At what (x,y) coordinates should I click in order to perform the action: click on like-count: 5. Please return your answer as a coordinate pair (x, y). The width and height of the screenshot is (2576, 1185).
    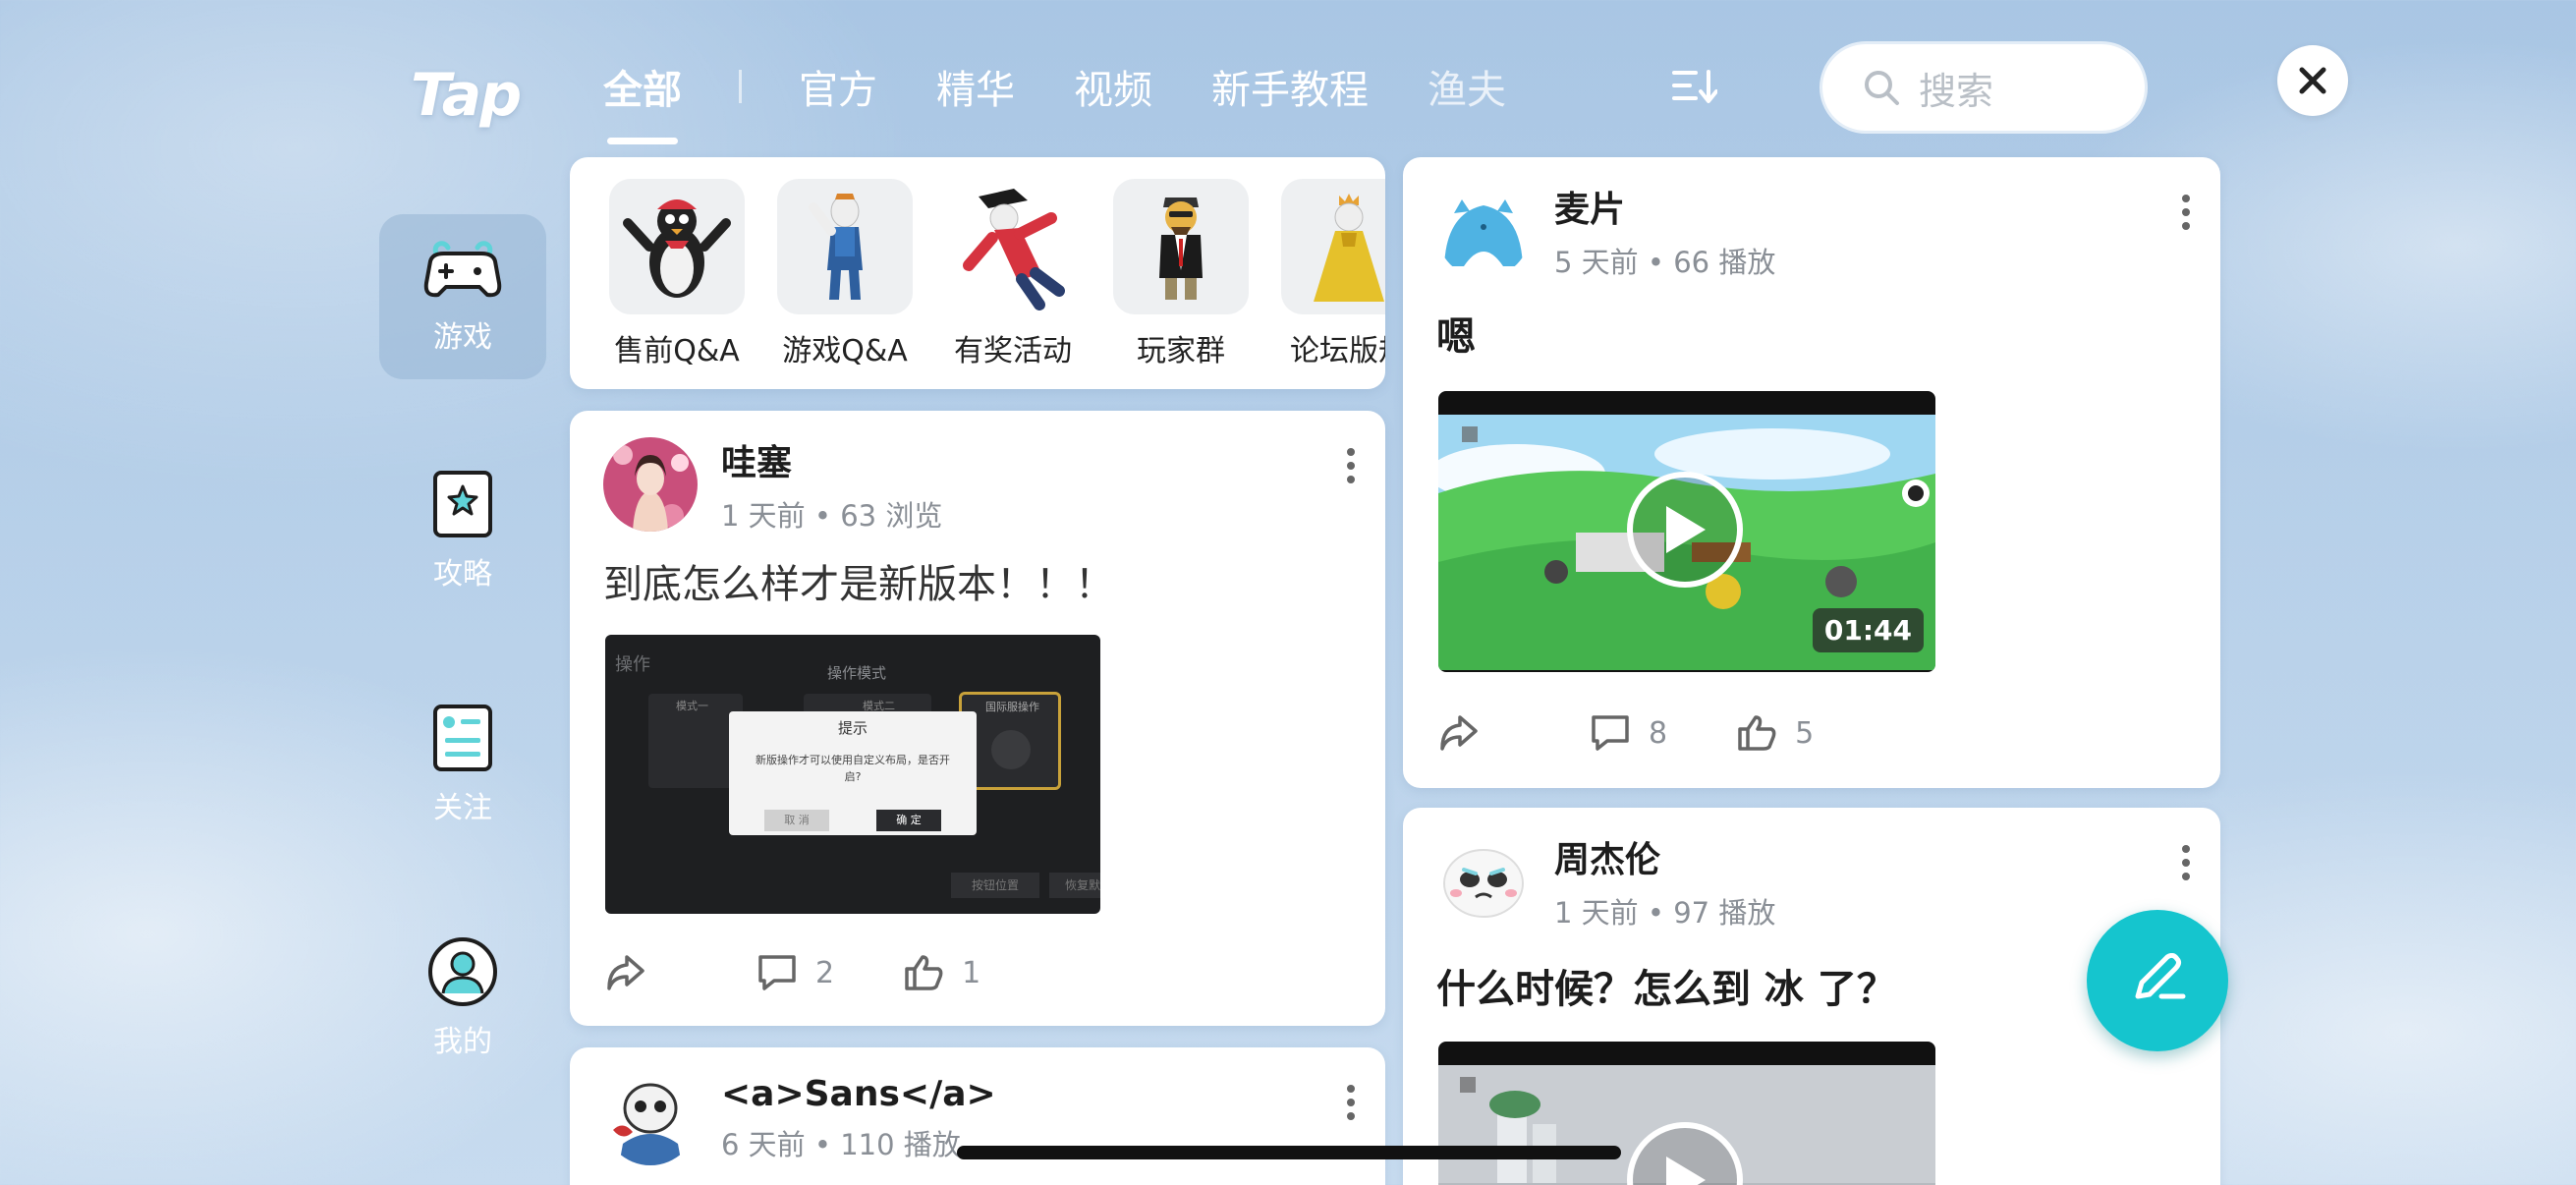
    Looking at the image, I should click on (1805, 733).